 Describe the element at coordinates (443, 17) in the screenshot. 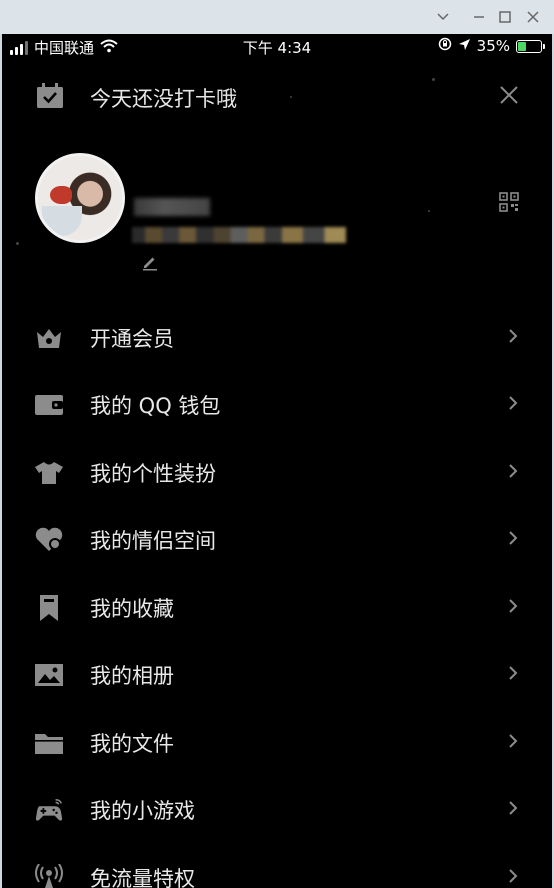

I see `dropdown-icon` at that location.